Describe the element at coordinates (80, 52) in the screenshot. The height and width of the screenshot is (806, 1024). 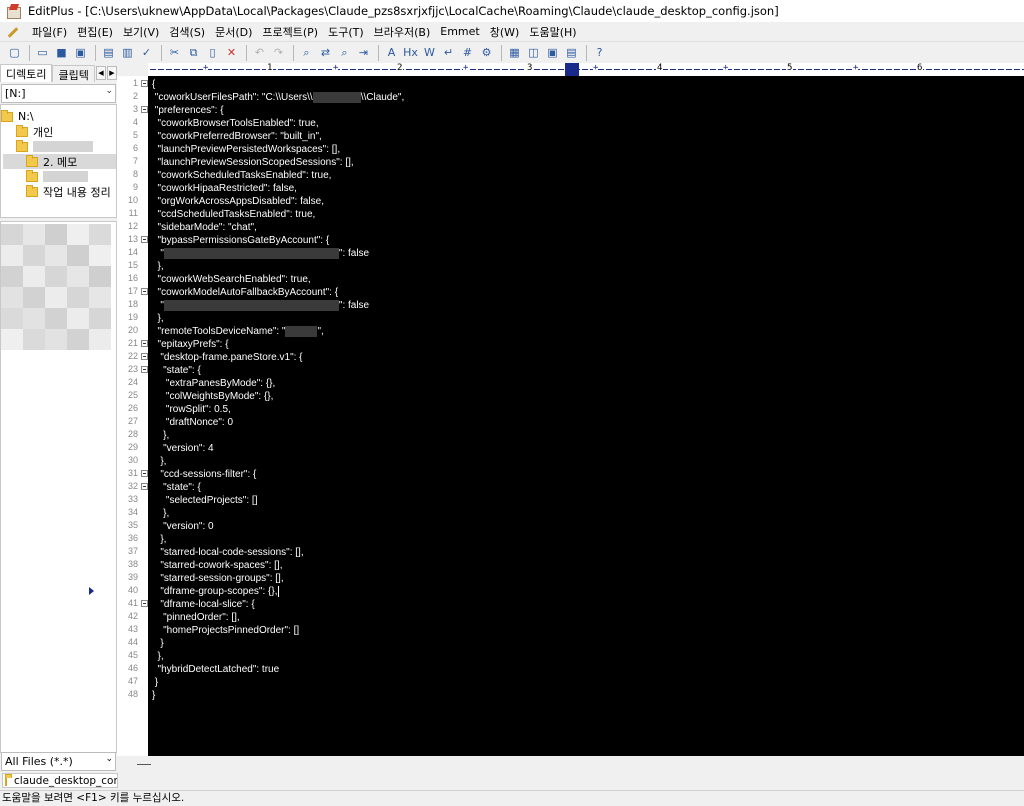
I see `save-all-icon: ▣` at that location.